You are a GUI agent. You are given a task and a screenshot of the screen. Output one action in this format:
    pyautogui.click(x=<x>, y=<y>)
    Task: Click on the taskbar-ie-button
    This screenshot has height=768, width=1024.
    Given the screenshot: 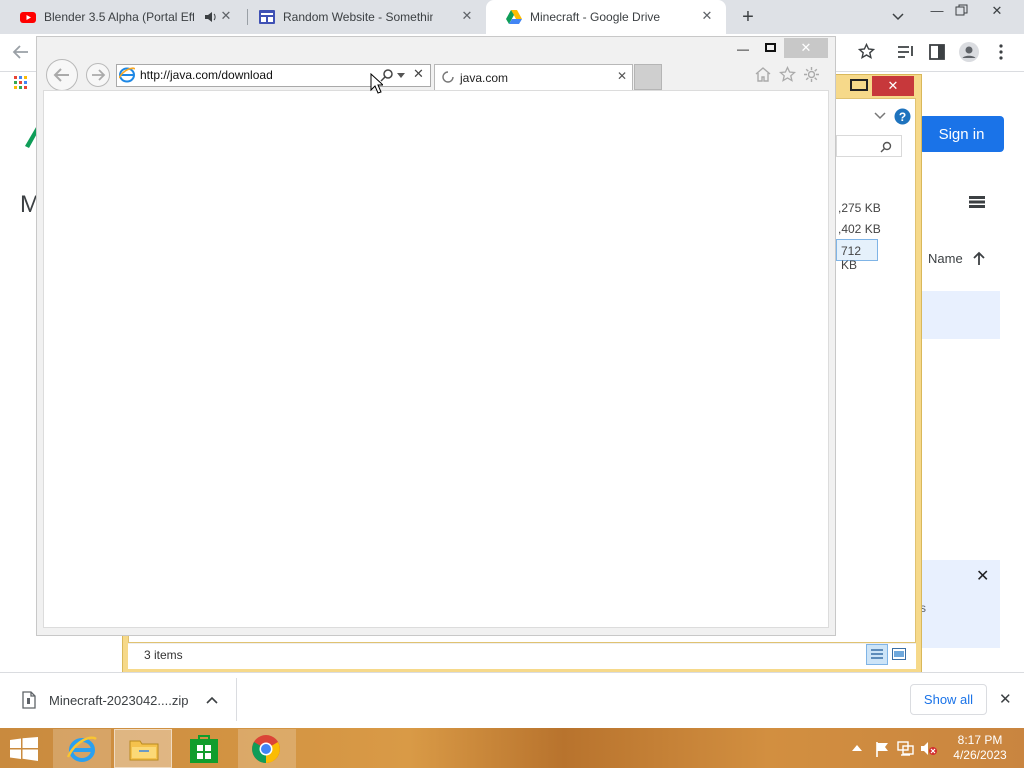 What is the action you would take?
    pyautogui.click(x=82, y=748)
    